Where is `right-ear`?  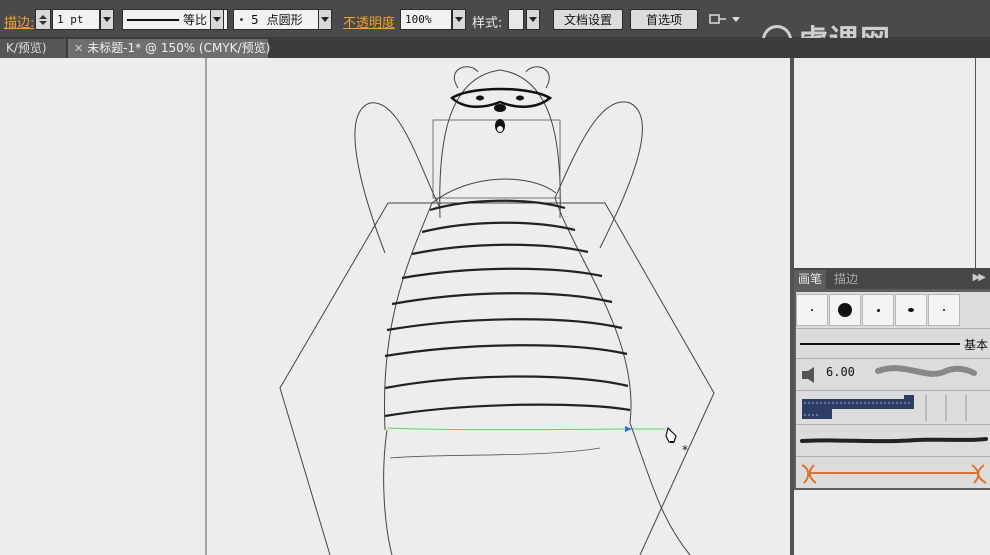 right-ear is located at coordinates (537, 77).